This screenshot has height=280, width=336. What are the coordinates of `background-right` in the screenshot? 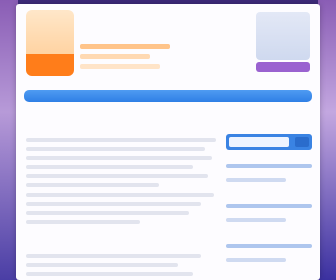 It's located at (327, 140).